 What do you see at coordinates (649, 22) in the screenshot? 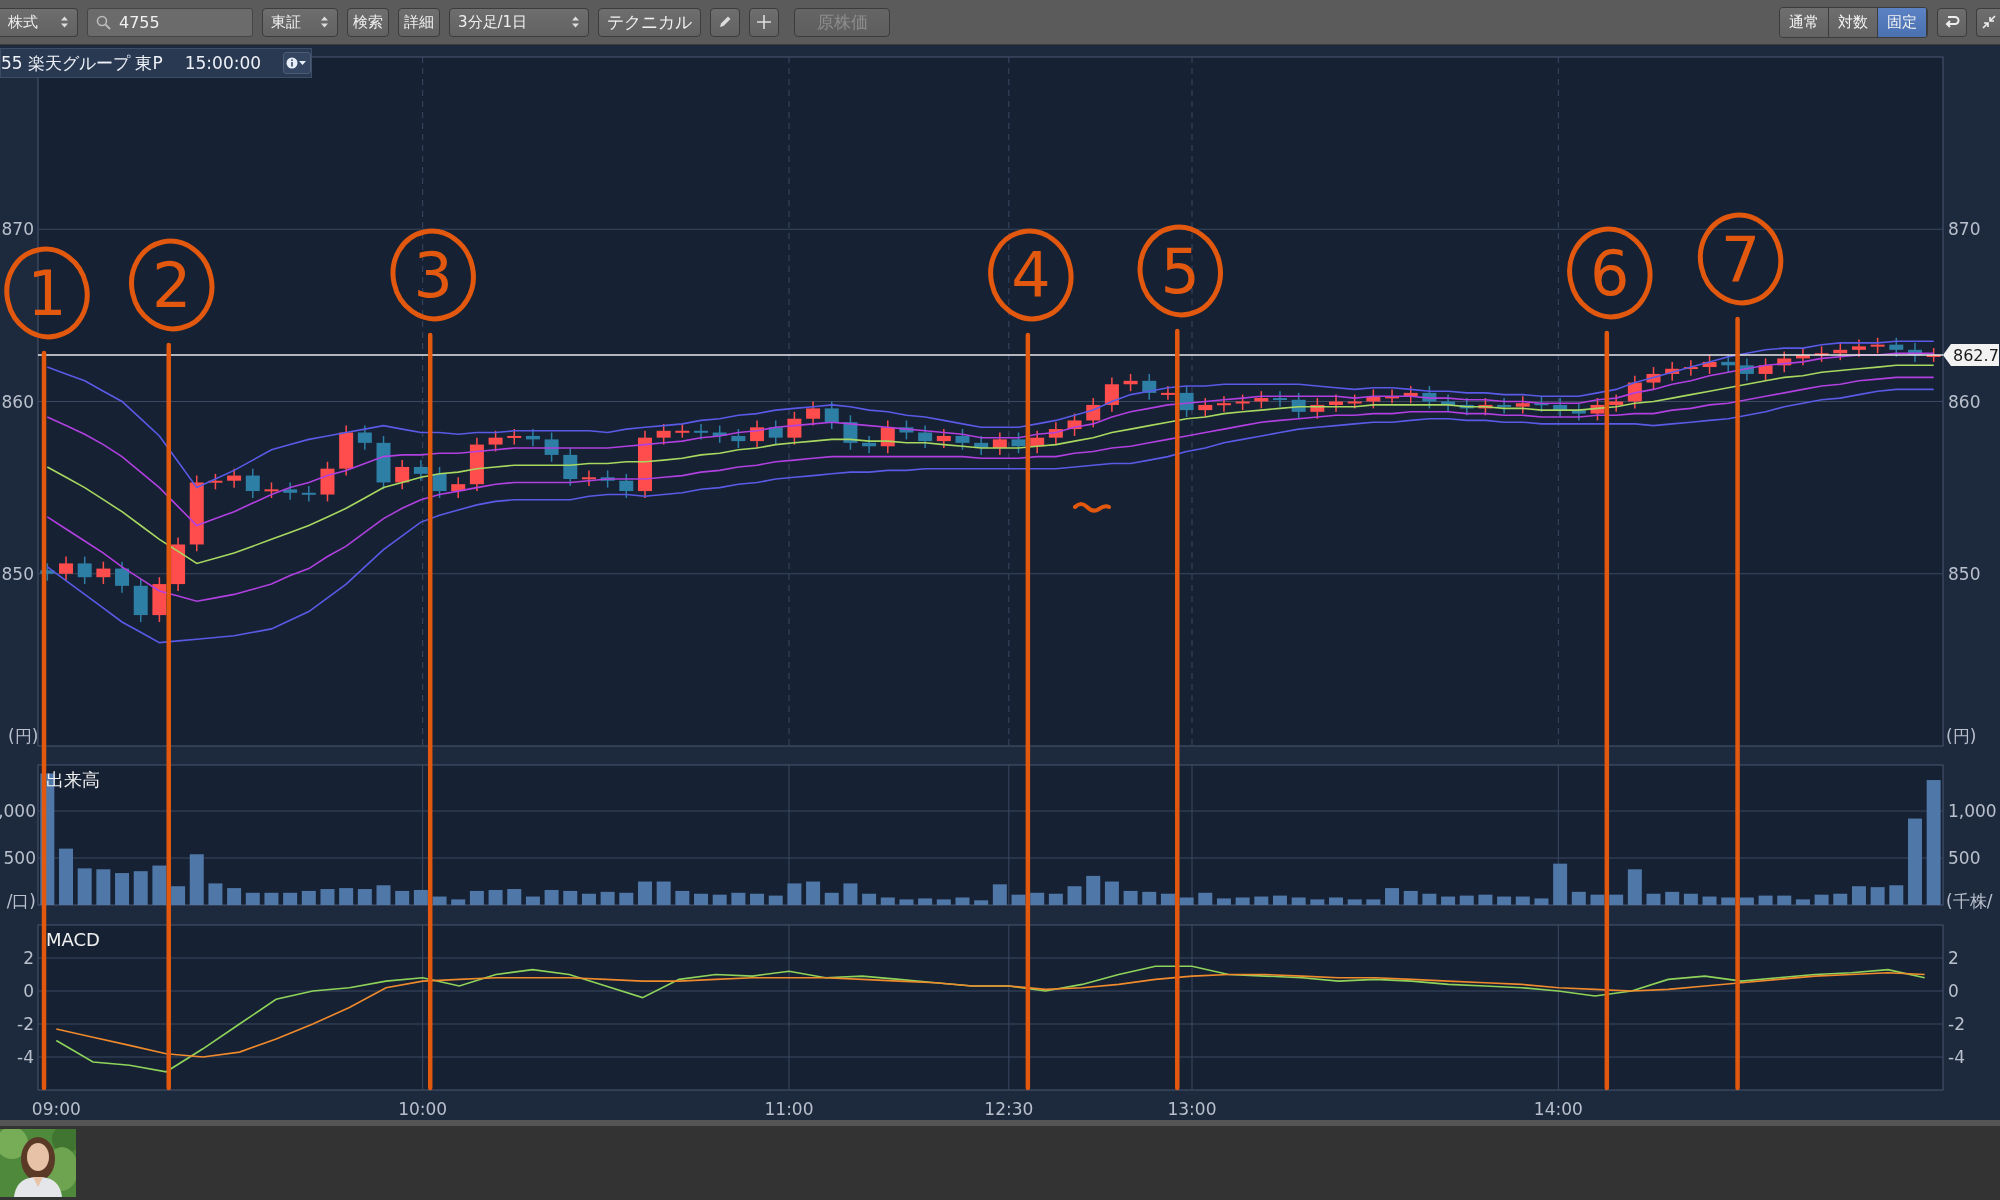
I see `technical-button: テクニカル` at bounding box center [649, 22].